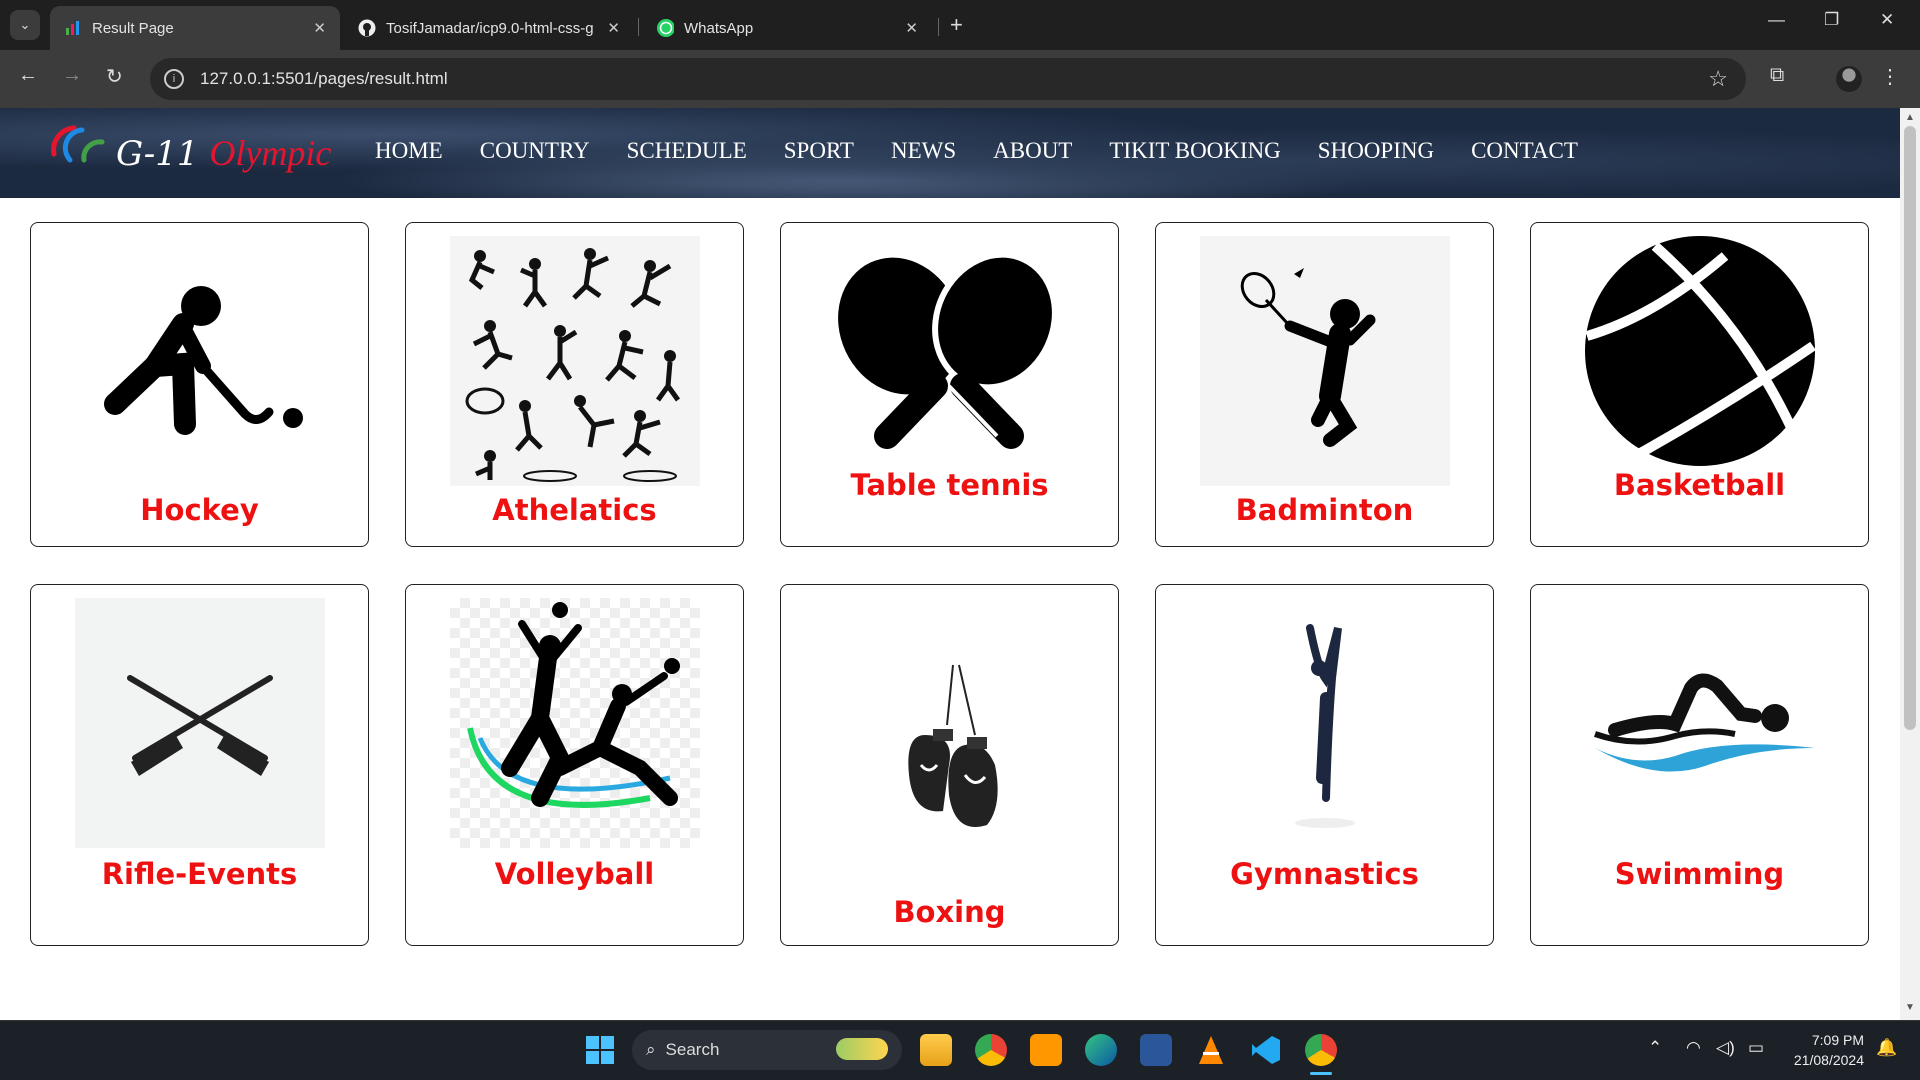  Describe the element at coordinates (28, 75) in the screenshot. I see `back-arrow-icon: ←` at that location.